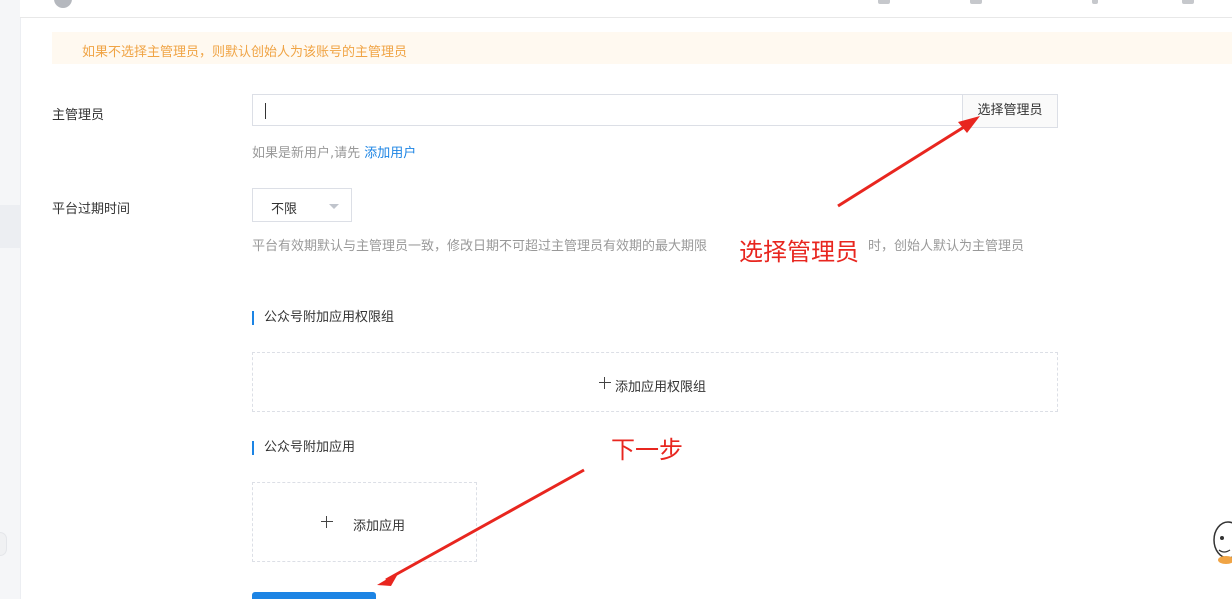 This screenshot has height=599, width=1232. What do you see at coordinates (905, 164) in the screenshot?
I see `arrow-to-select-admin` at bounding box center [905, 164].